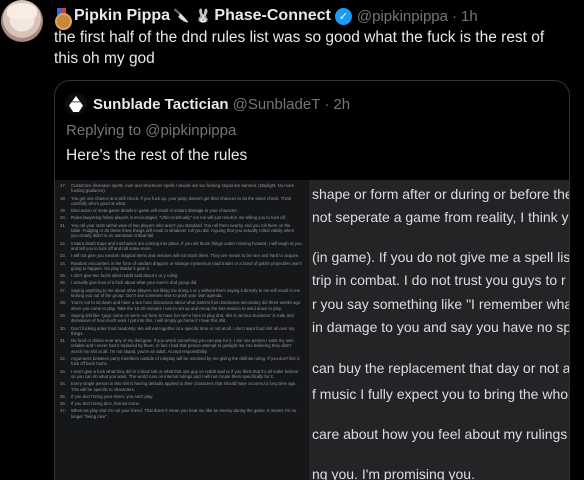 The width and height of the screenshot is (584, 480). Describe the element at coordinates (63, 243) in the screenshot. I see `rule-number: 22.` at that location.